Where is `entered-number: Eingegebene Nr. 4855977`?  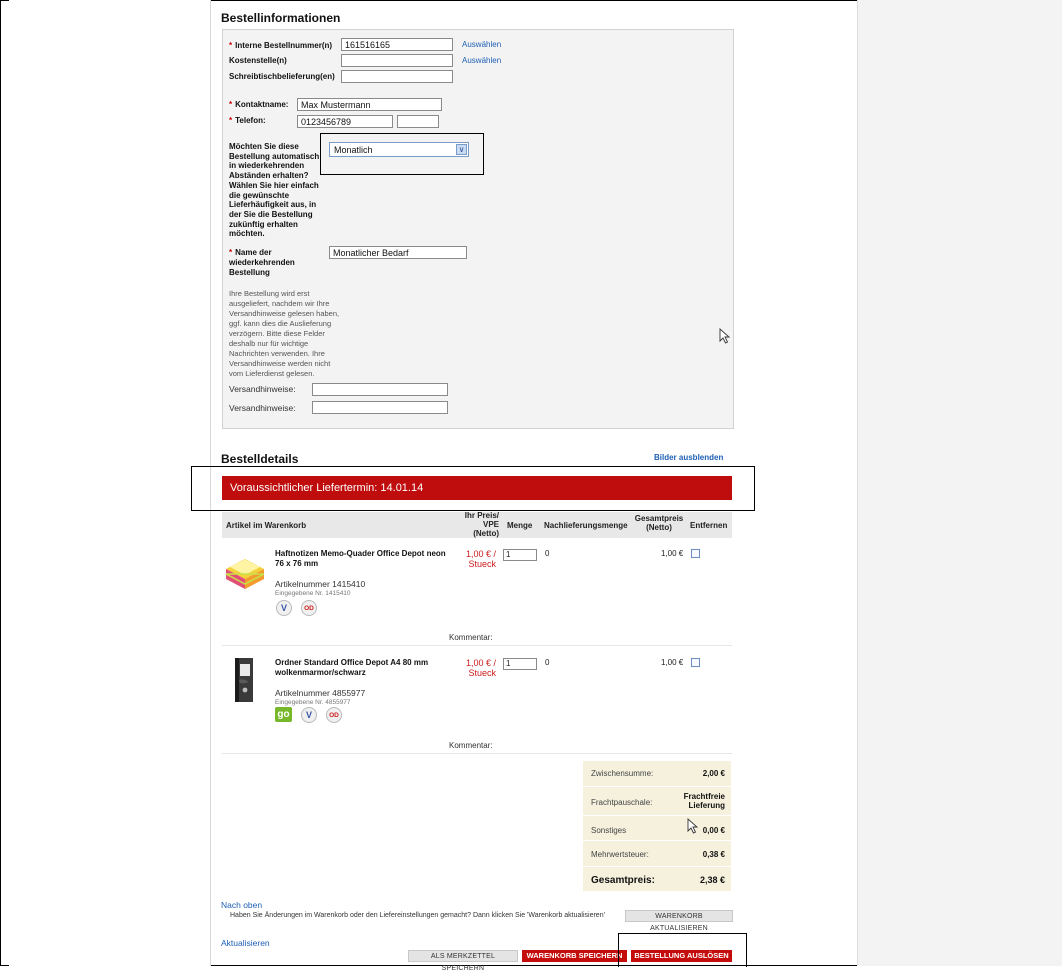 entered-number: Eingegebene Nr. 4855977 is located at coordinates (313, 702).